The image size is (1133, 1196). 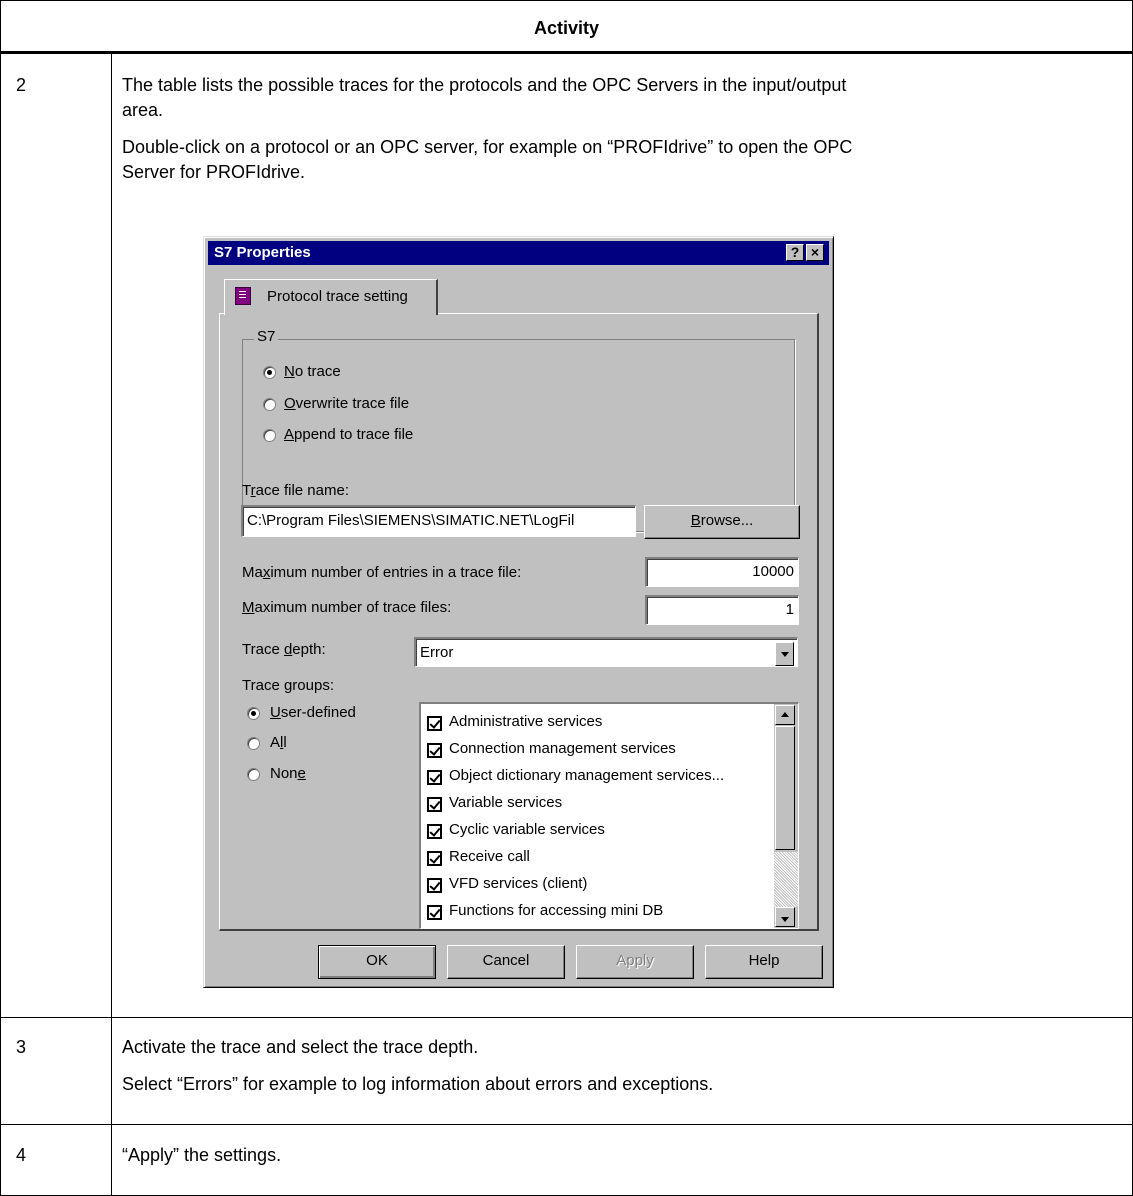 I want to click on list-scrollbar, so click(x=786, y=816).